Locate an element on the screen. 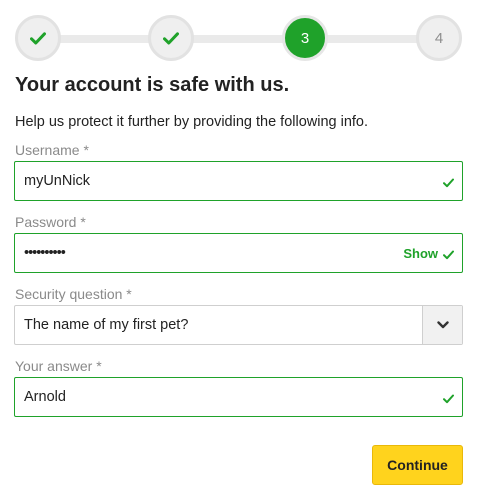 This screenshot has width=478, height=493. answer-field: Arnold is located at coordinates (238, 397).